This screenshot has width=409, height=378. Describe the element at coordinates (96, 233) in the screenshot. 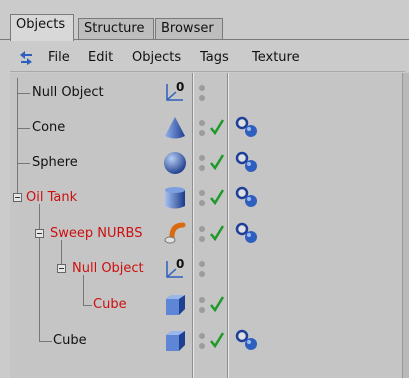

I see `object-name: Sweep NURBS` at that location.